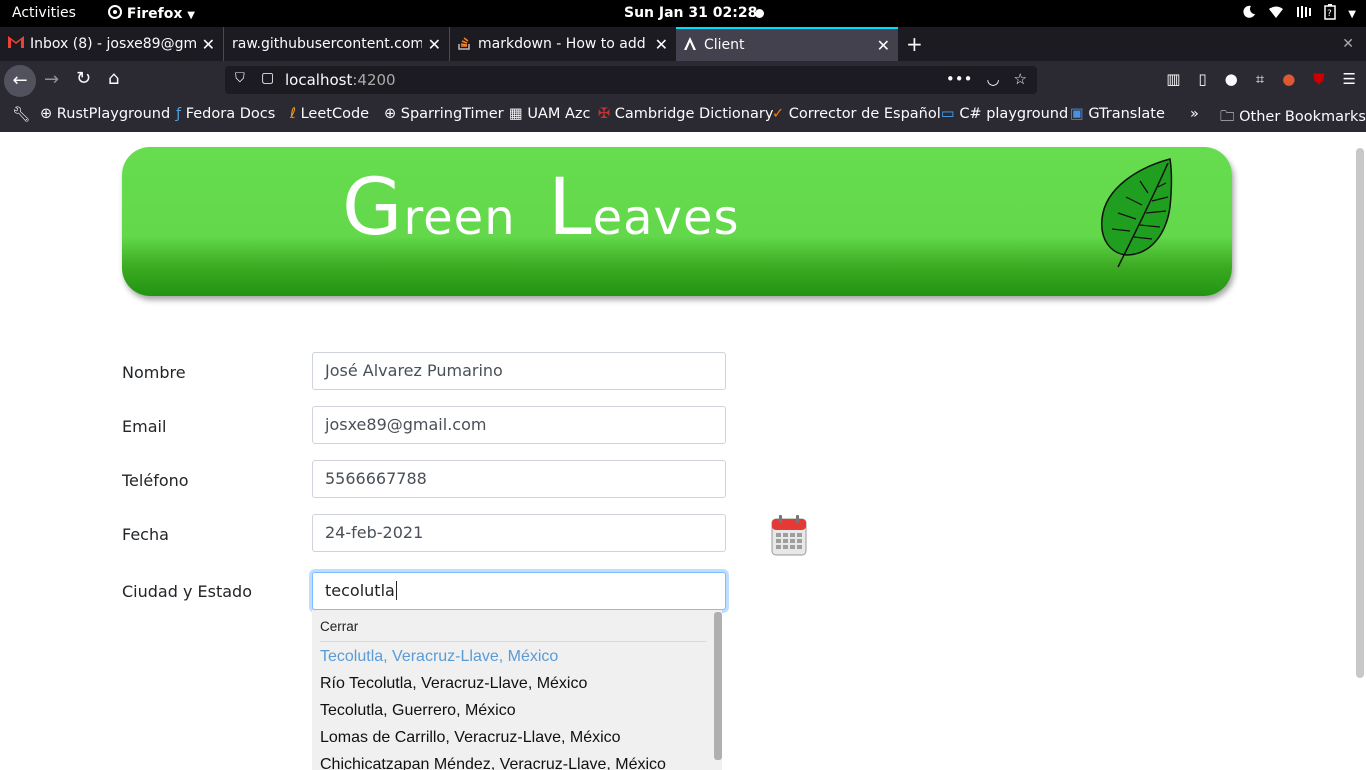 This screenshot has width=1366, height=770. What do you see at coordinates (519, 479) in the screenshot?
I see `telefono-input: 5566667788` at bounding box center [519, 479].